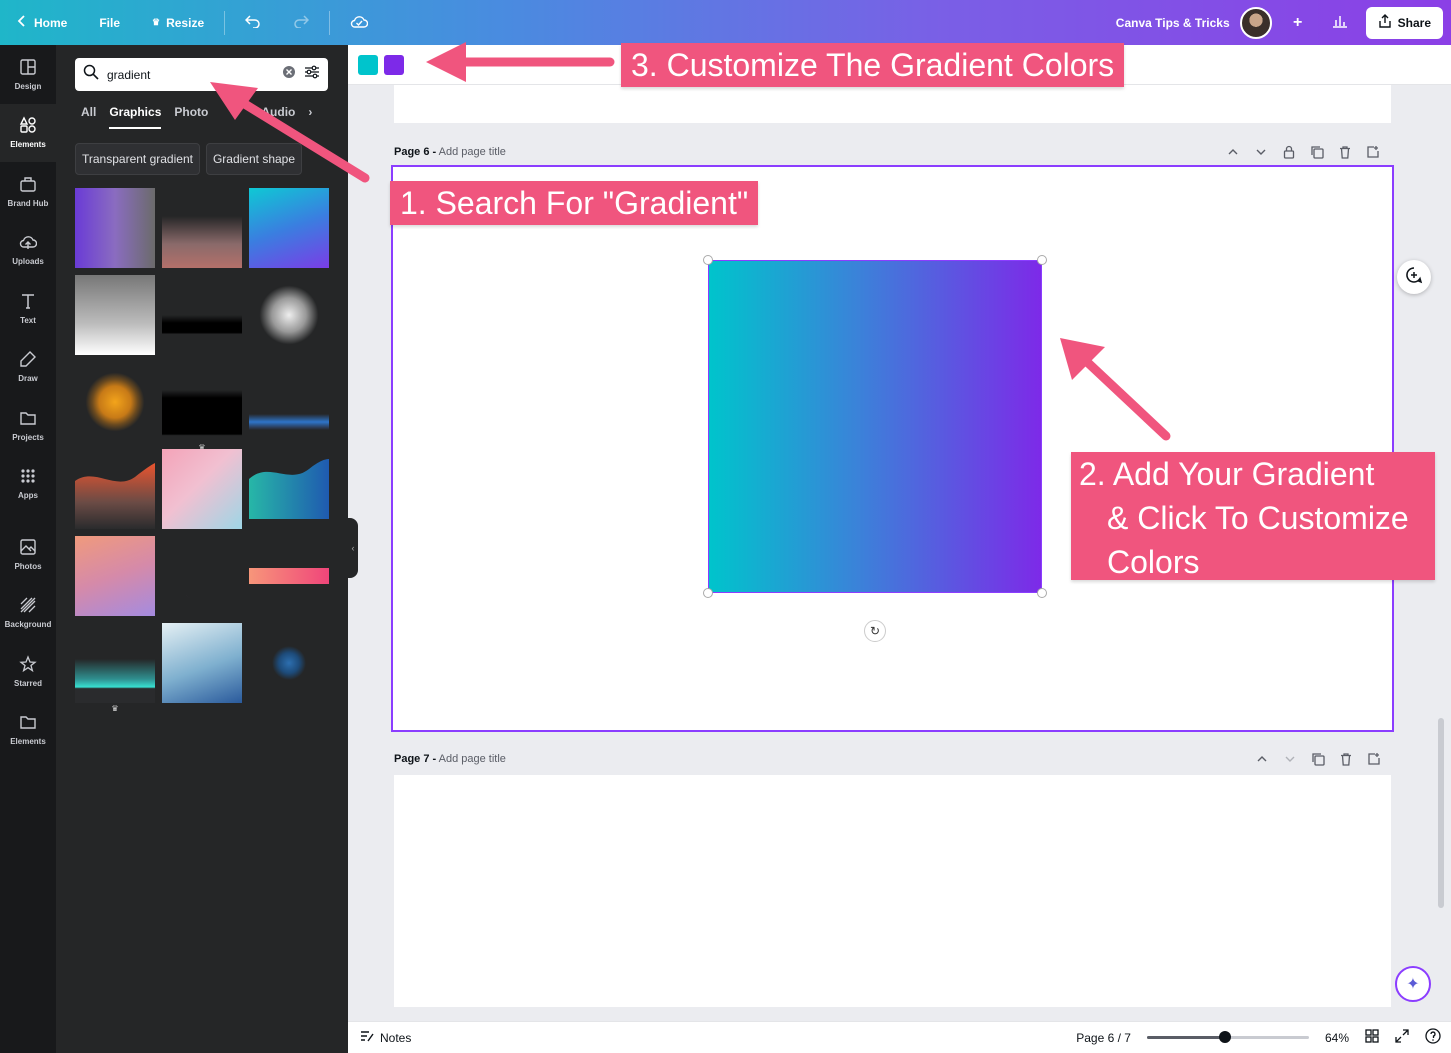 Image resolution: width=1451 pixels, height=1053 pixels. Describe the element at coordinates (109, 22) in the screenshot. I see `file-menu: File` at that location.